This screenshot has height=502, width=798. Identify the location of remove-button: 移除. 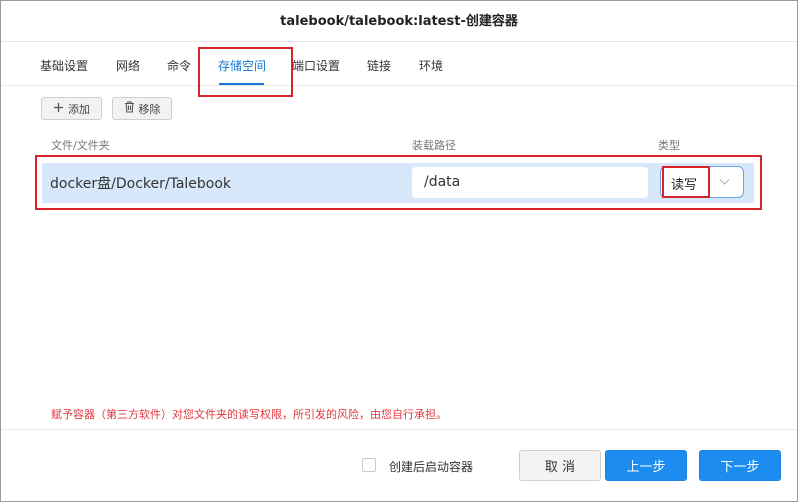
(142, 108).